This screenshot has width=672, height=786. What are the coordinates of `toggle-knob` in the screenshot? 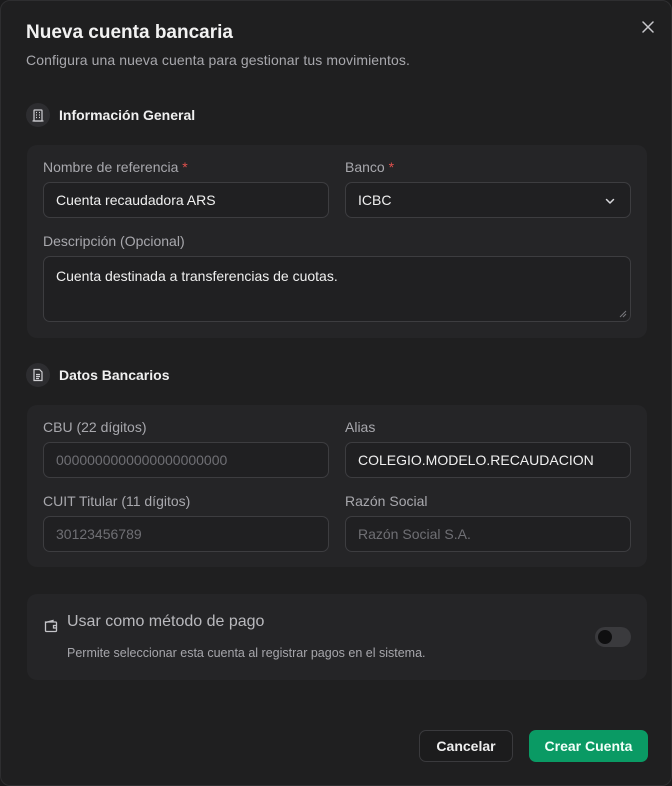 It's located at (605, 637).